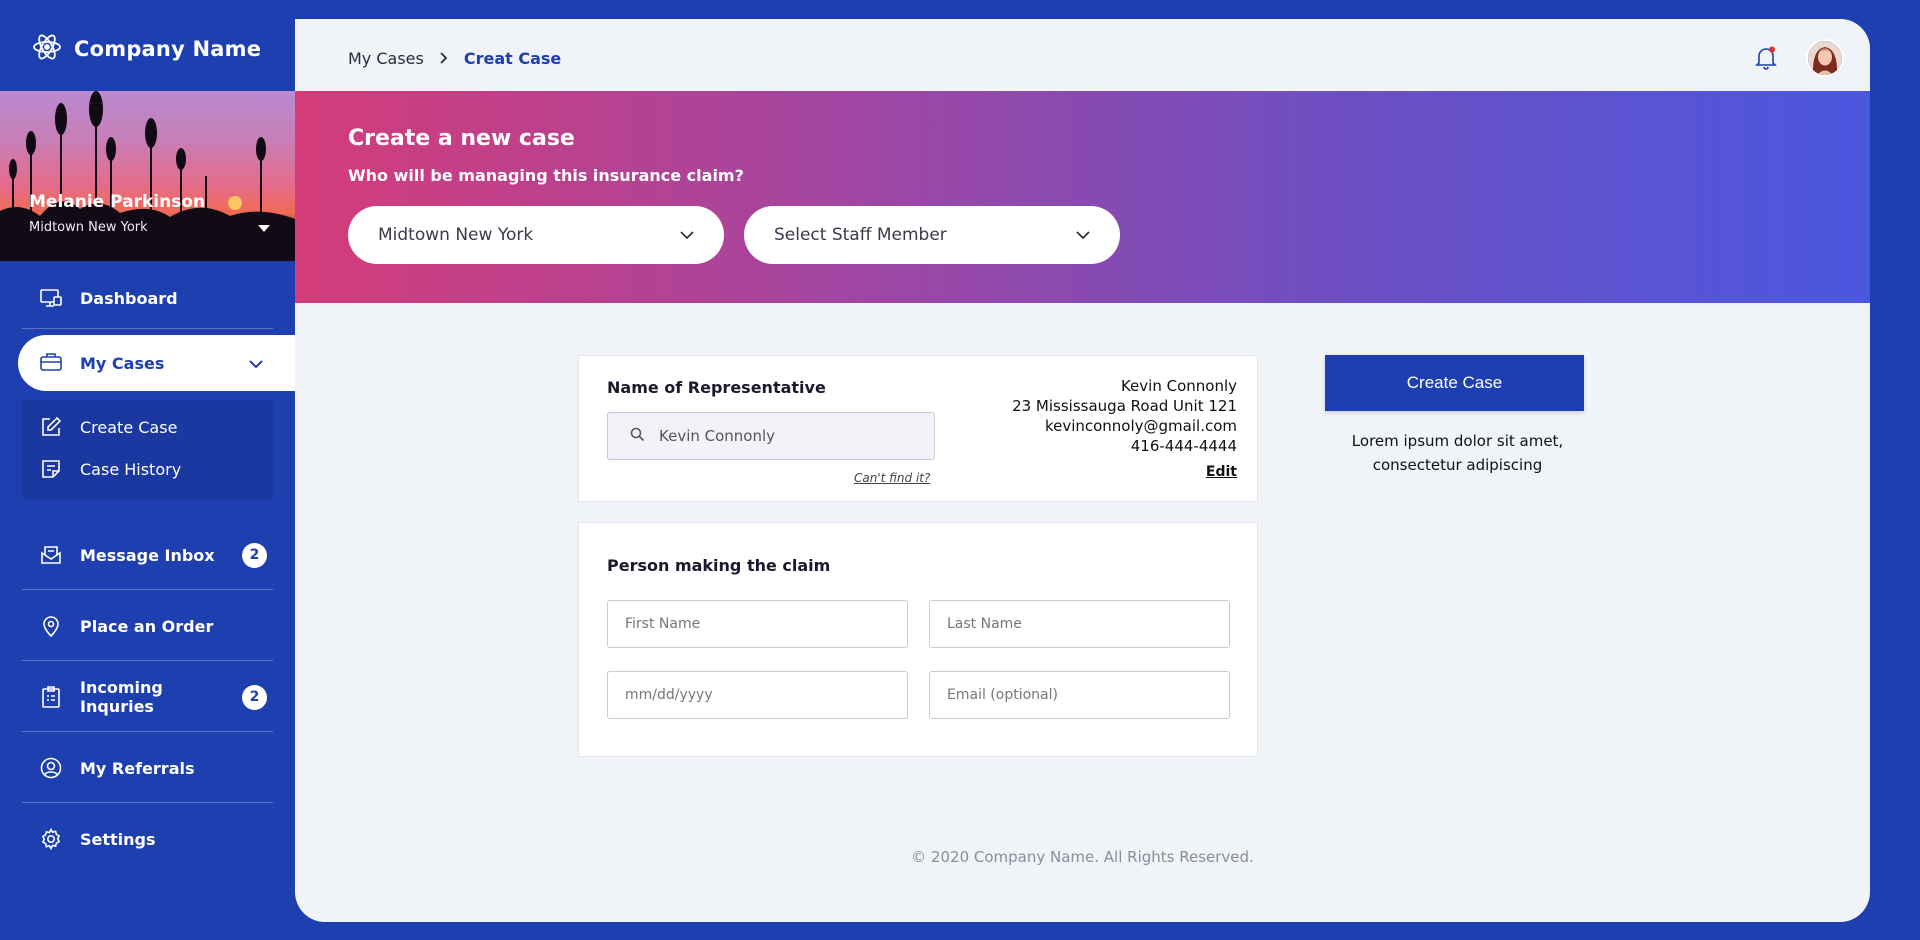 The height and width of the screenshot is (940, 1920). What do you see at coordinates (536, 235) in the screenshot?
I see `location-select: Midtown New York` at bounding box center [536, 235].